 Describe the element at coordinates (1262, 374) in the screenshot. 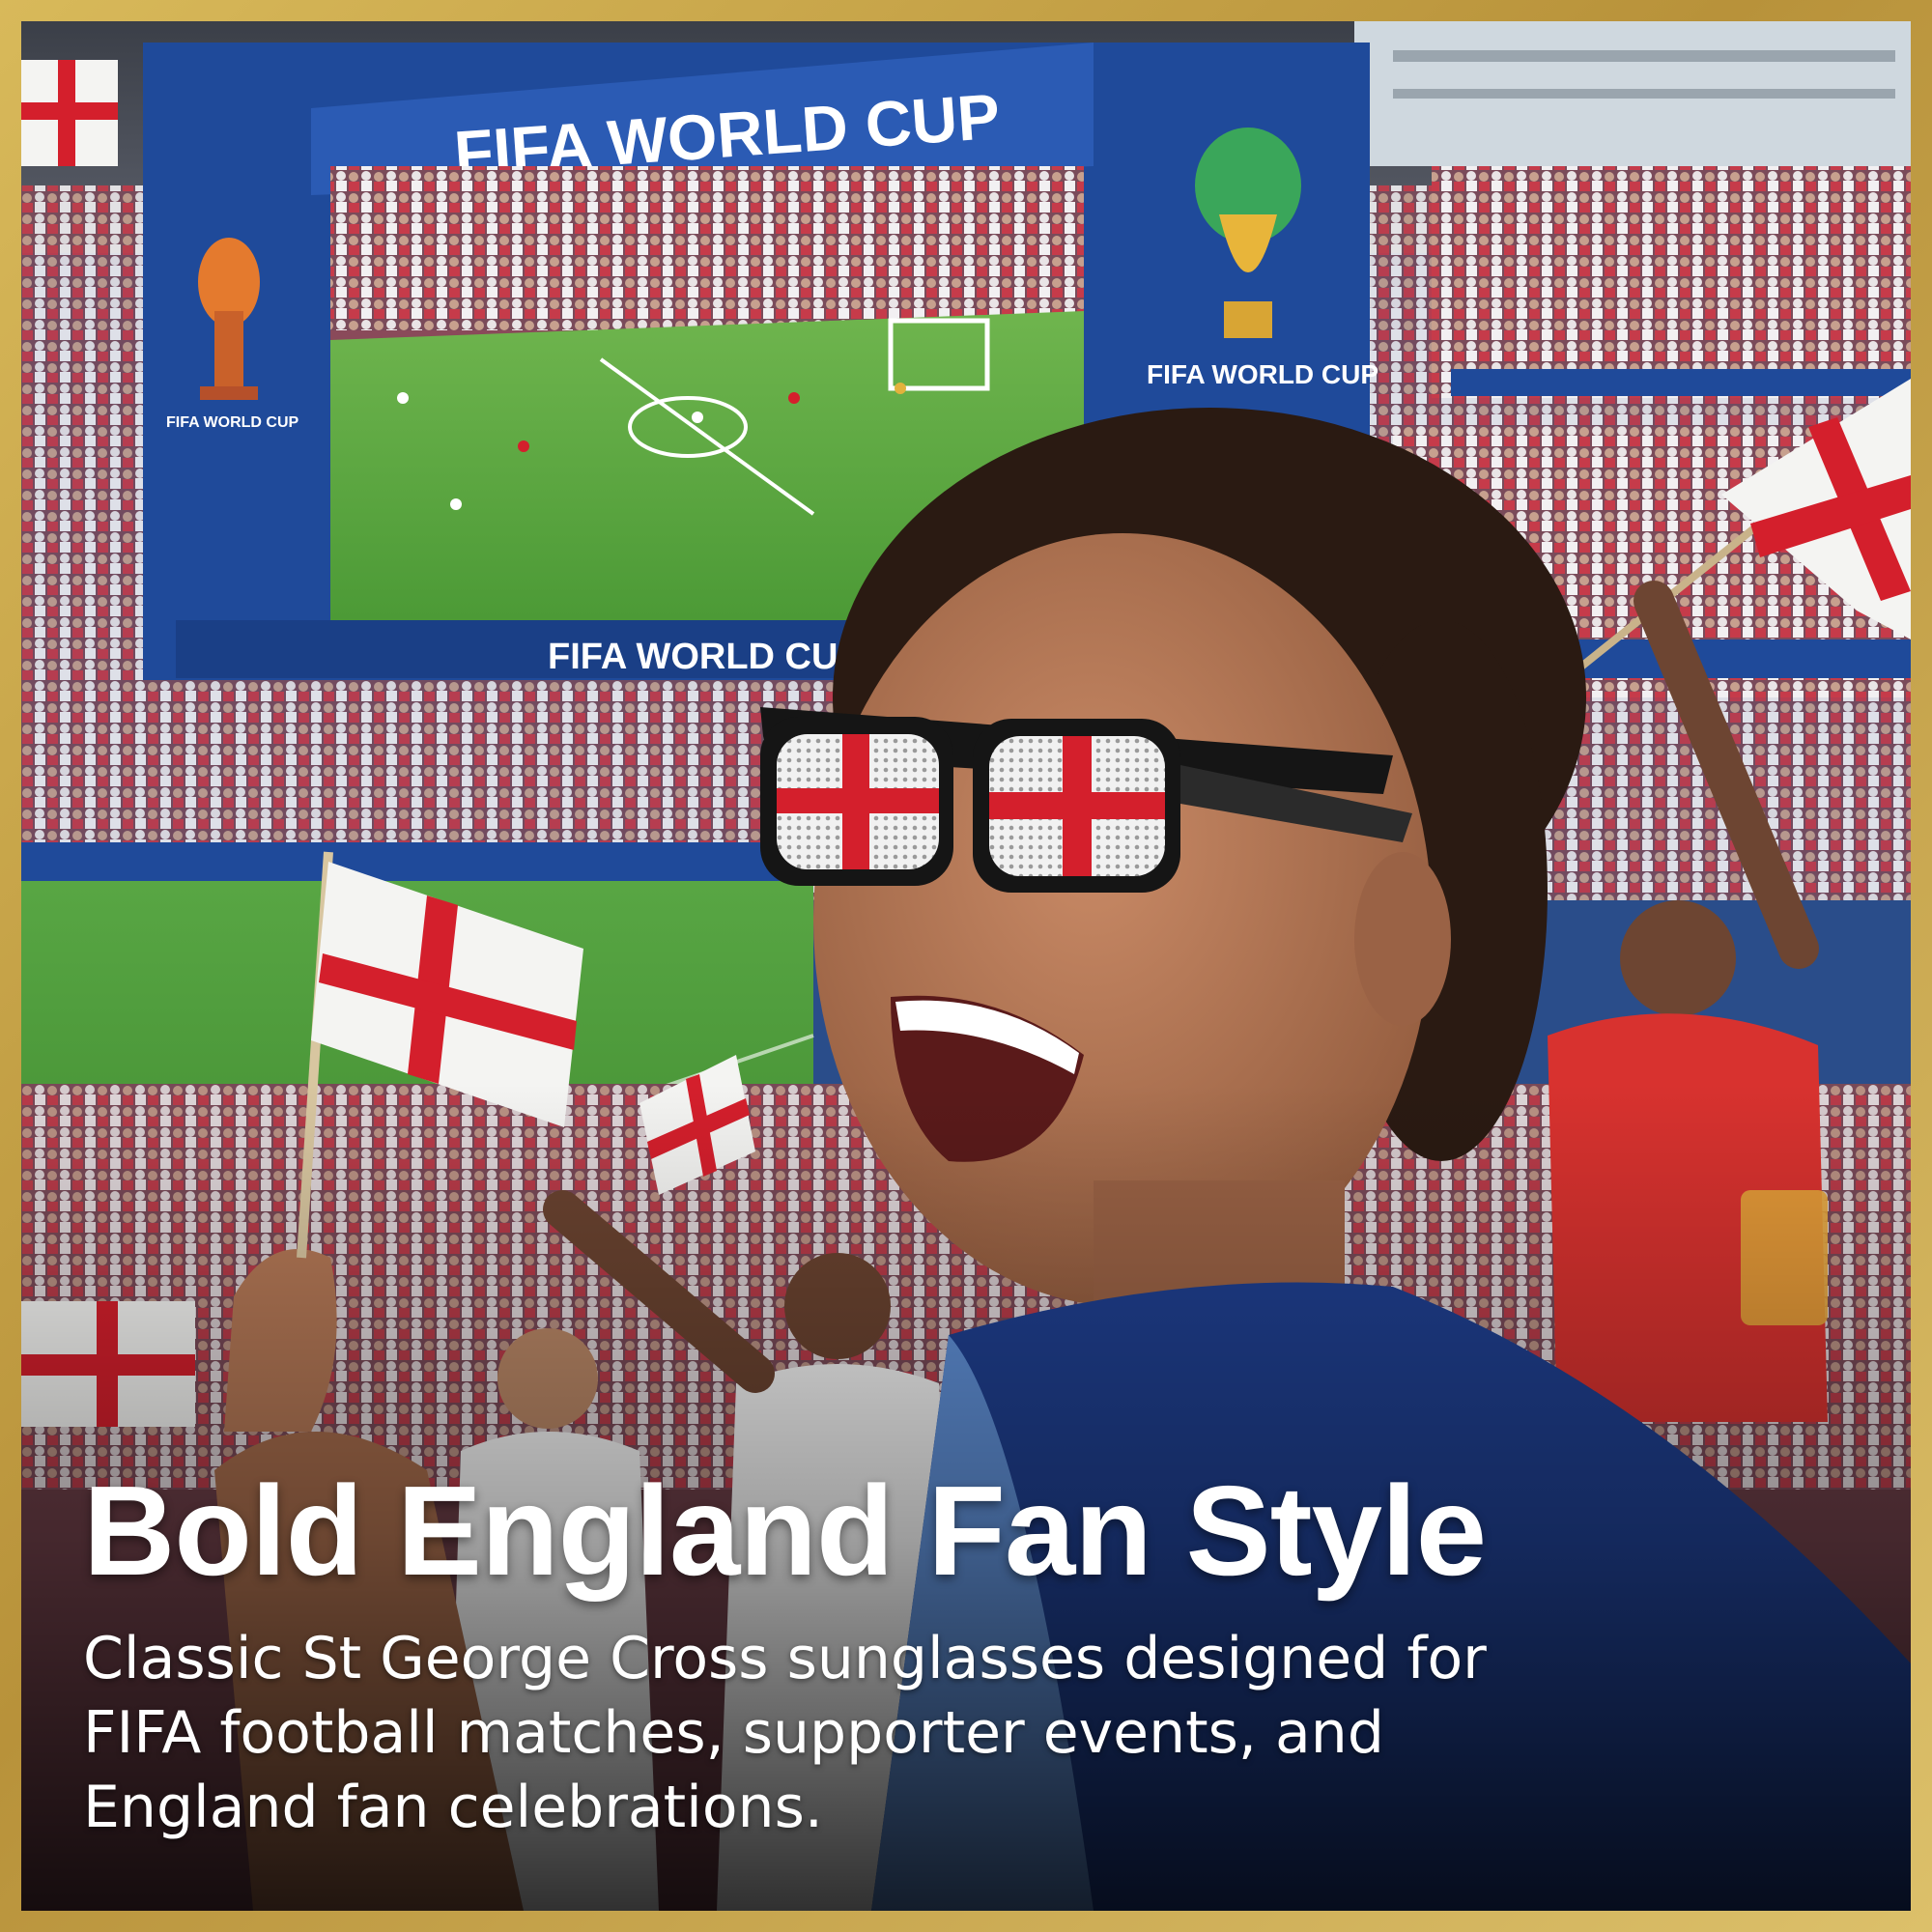

I see `right-panel-text: FIFA WORLD CUP` at that location.